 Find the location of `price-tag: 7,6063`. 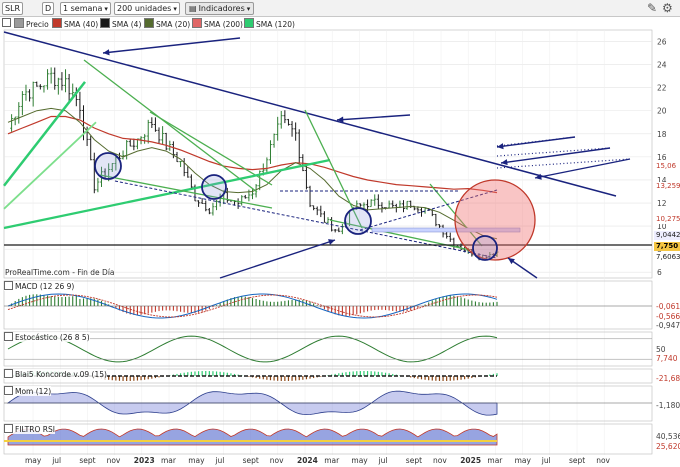

price-tag: 7,6063 is located at coordinates (667, 257).